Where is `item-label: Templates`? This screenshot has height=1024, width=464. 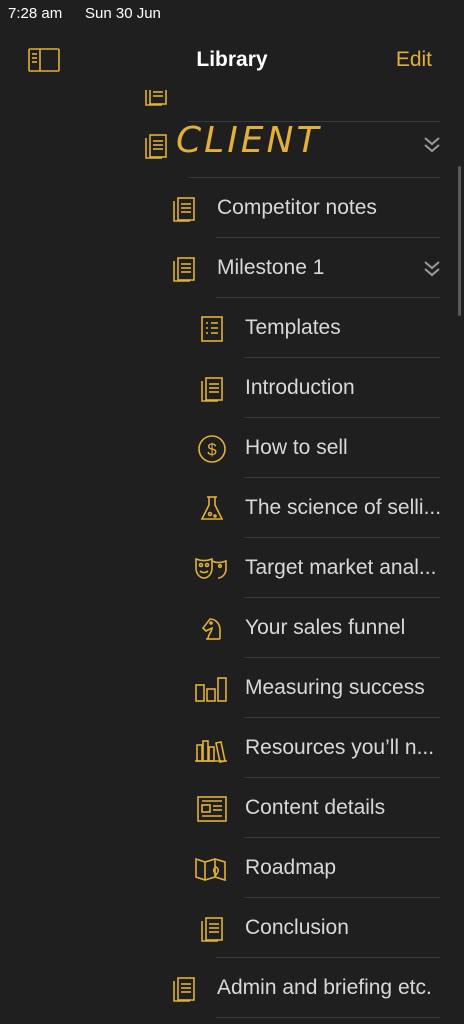 item-label: Templates is located at coordinates (293, 327).